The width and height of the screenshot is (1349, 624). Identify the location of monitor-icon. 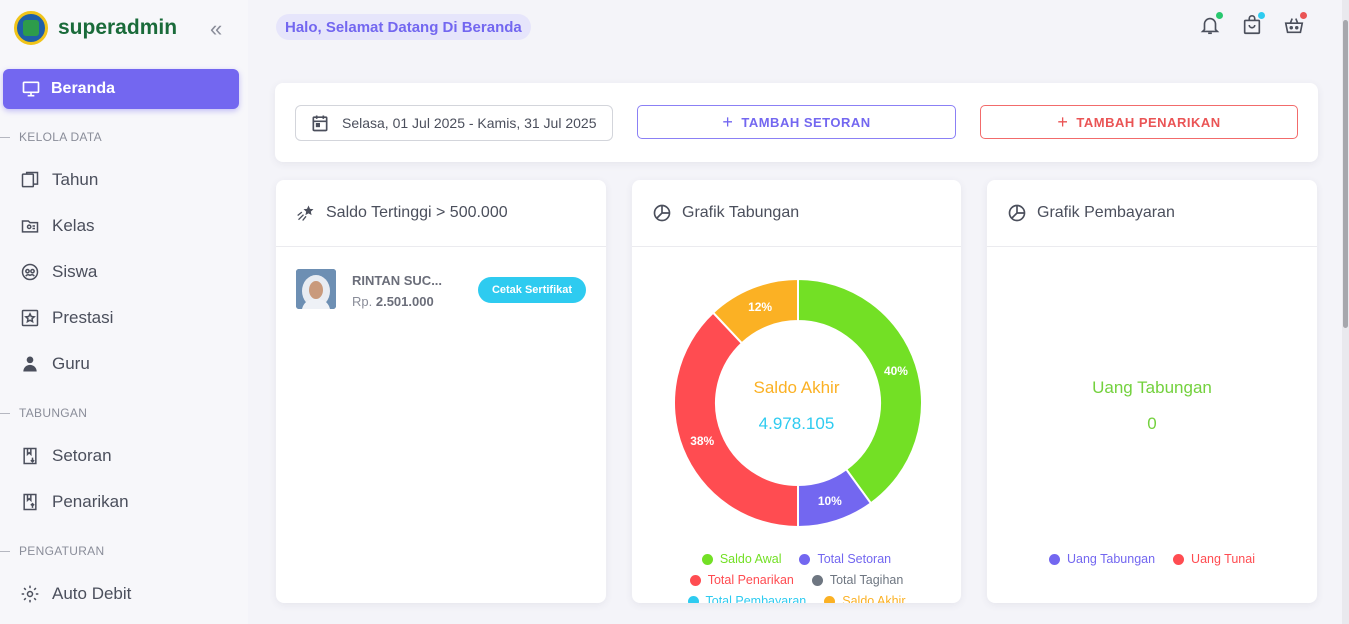
(31, 89).